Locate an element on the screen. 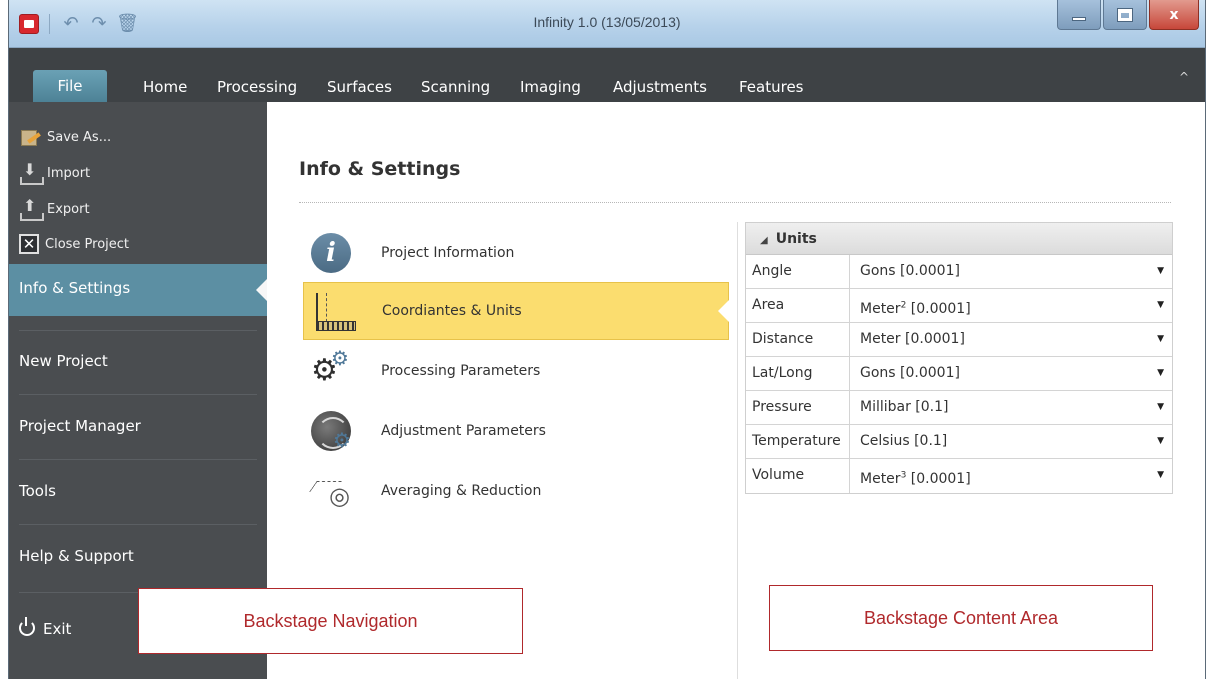 The width and height of the screenshot is (1214, 679). tab-file: File is located at coordinates (70, 86).